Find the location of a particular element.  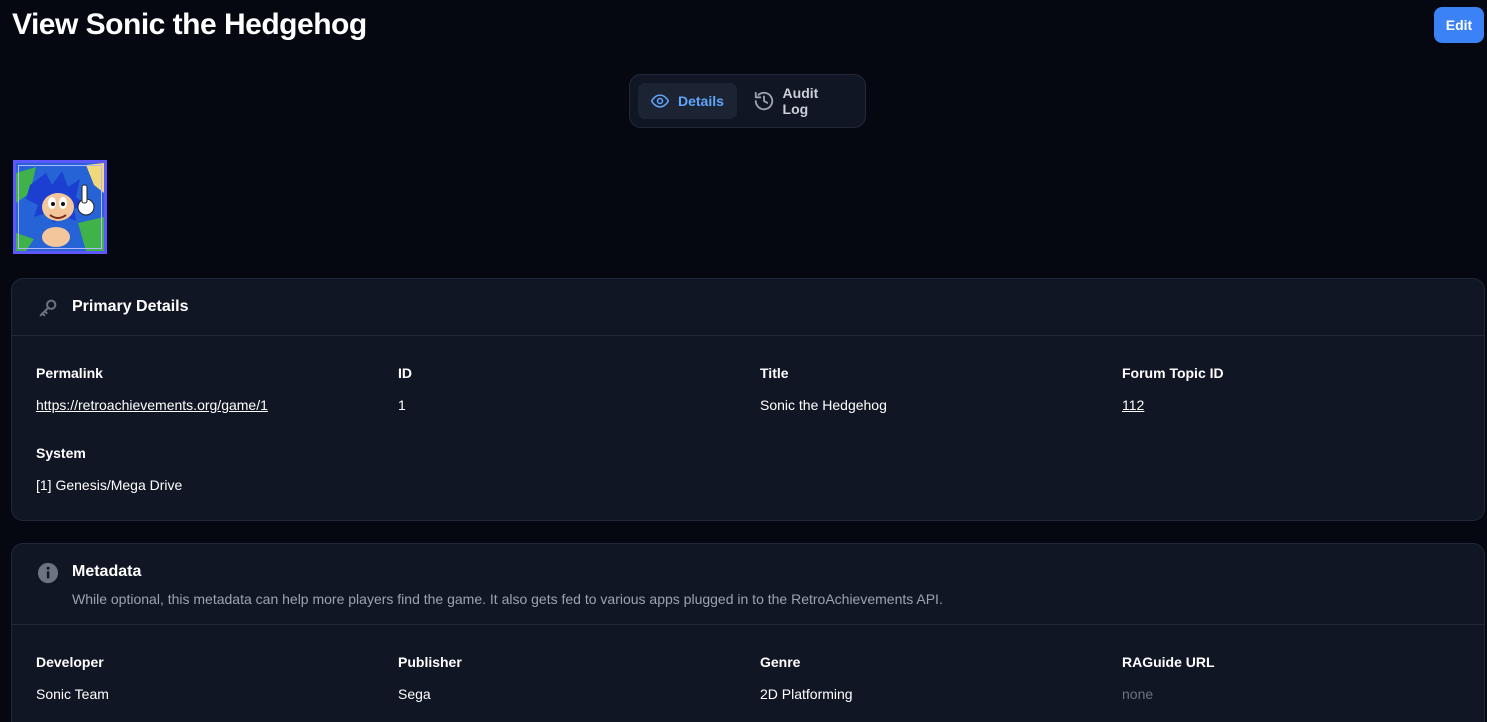

system-value: [1] Genesis/Mega Drive is located at coordinates (109, 485).